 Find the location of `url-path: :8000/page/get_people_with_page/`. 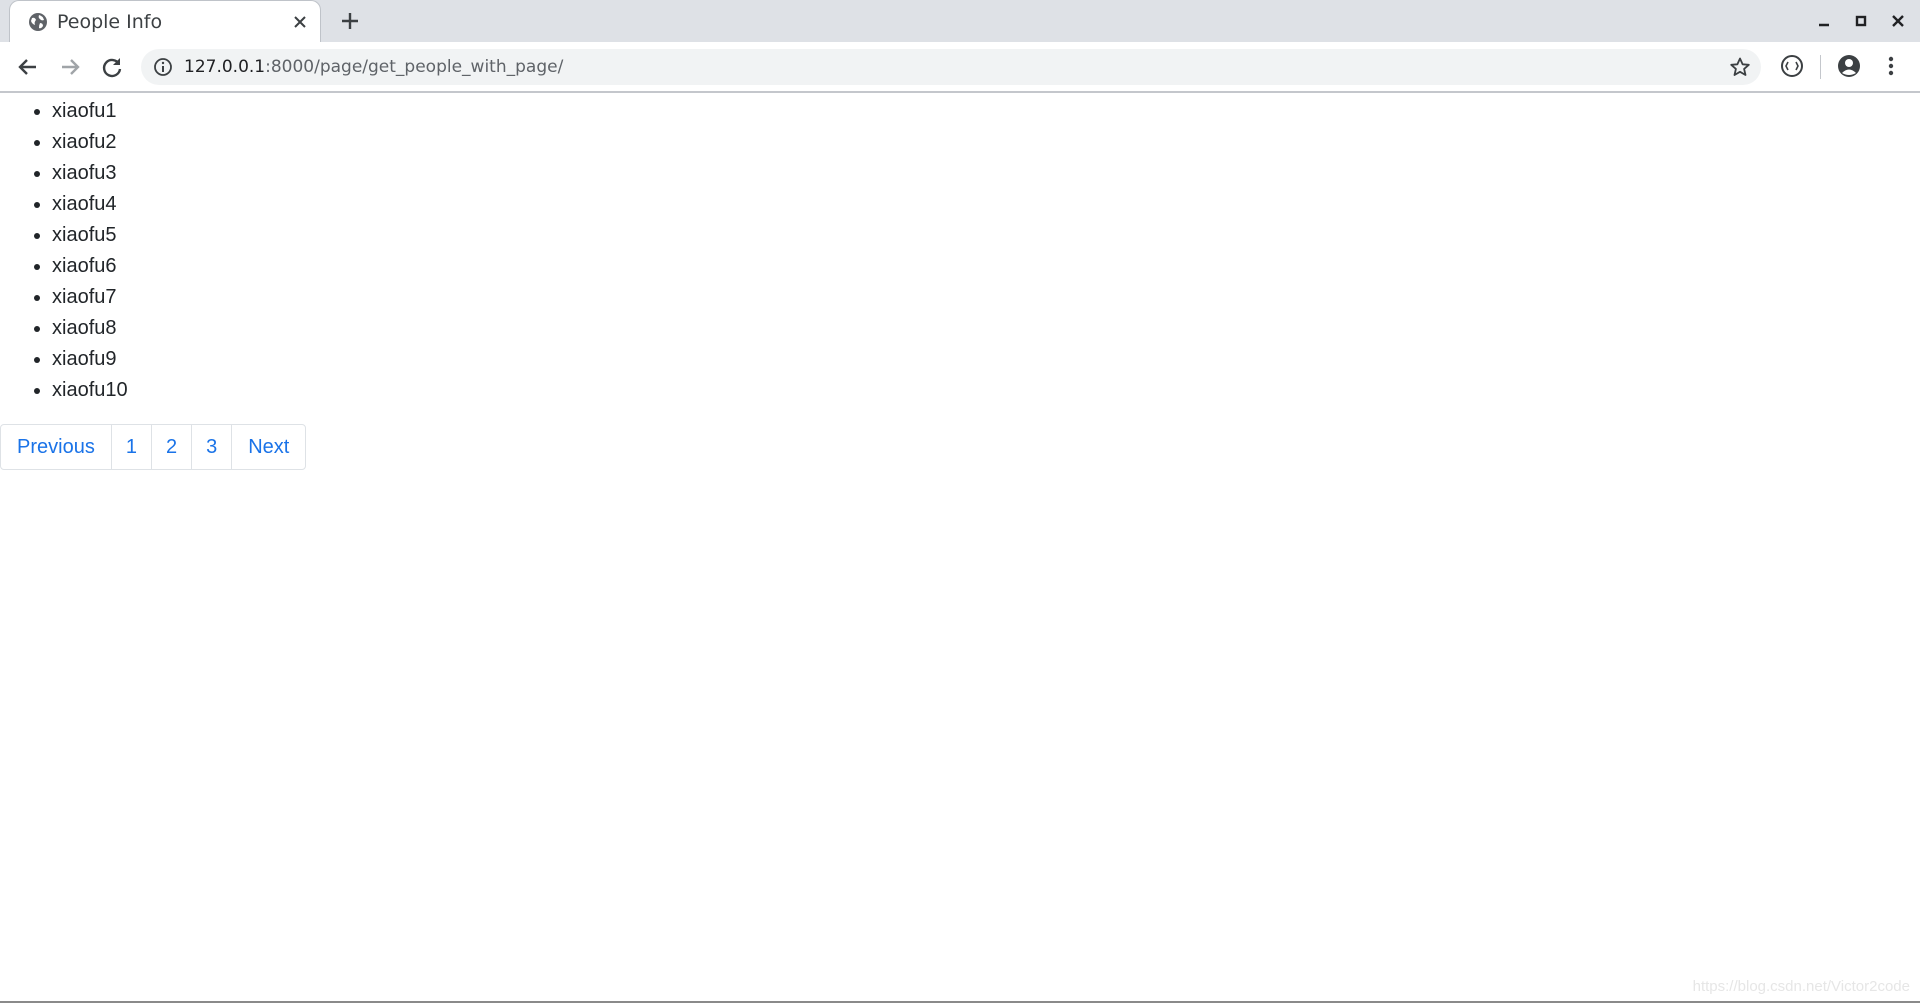

url-path: :8000/page/get_people_with_page/ is located at coordinates (414, 67).